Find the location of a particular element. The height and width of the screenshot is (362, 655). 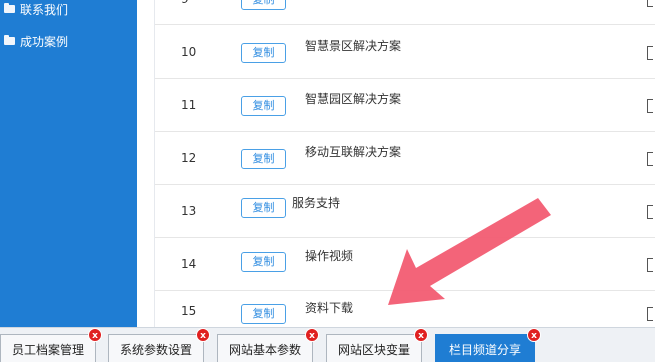

tab-system-settings: 系统参数设置 x is located at coordinates (159, 345).